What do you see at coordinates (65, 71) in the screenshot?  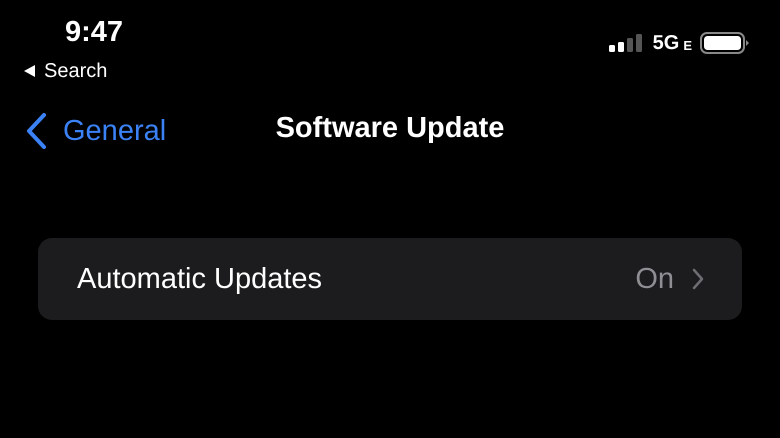 I see `back-to-app-link: Search` at bounding box center [65, 71].